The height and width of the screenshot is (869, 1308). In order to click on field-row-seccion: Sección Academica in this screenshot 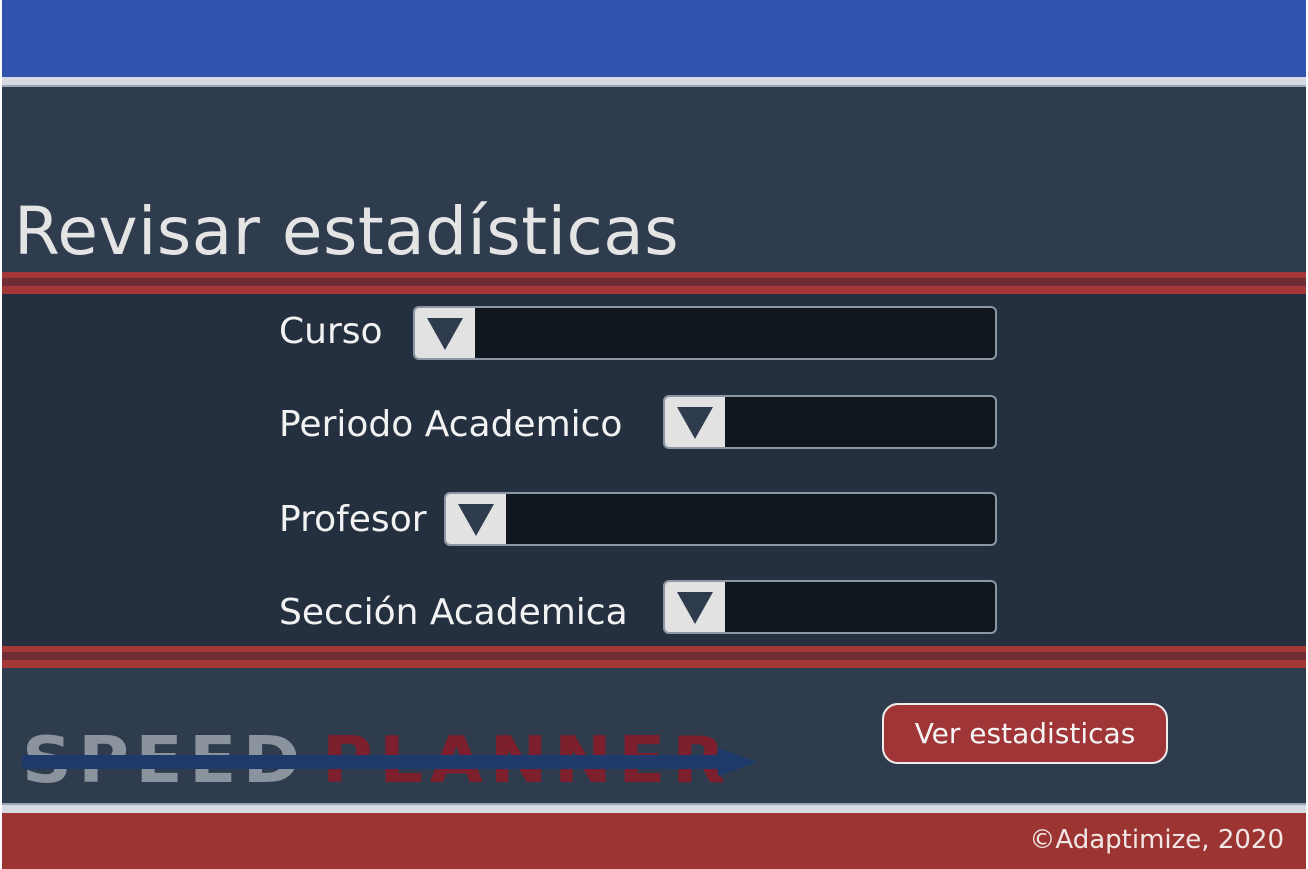, I will do `click(453, 612)`.